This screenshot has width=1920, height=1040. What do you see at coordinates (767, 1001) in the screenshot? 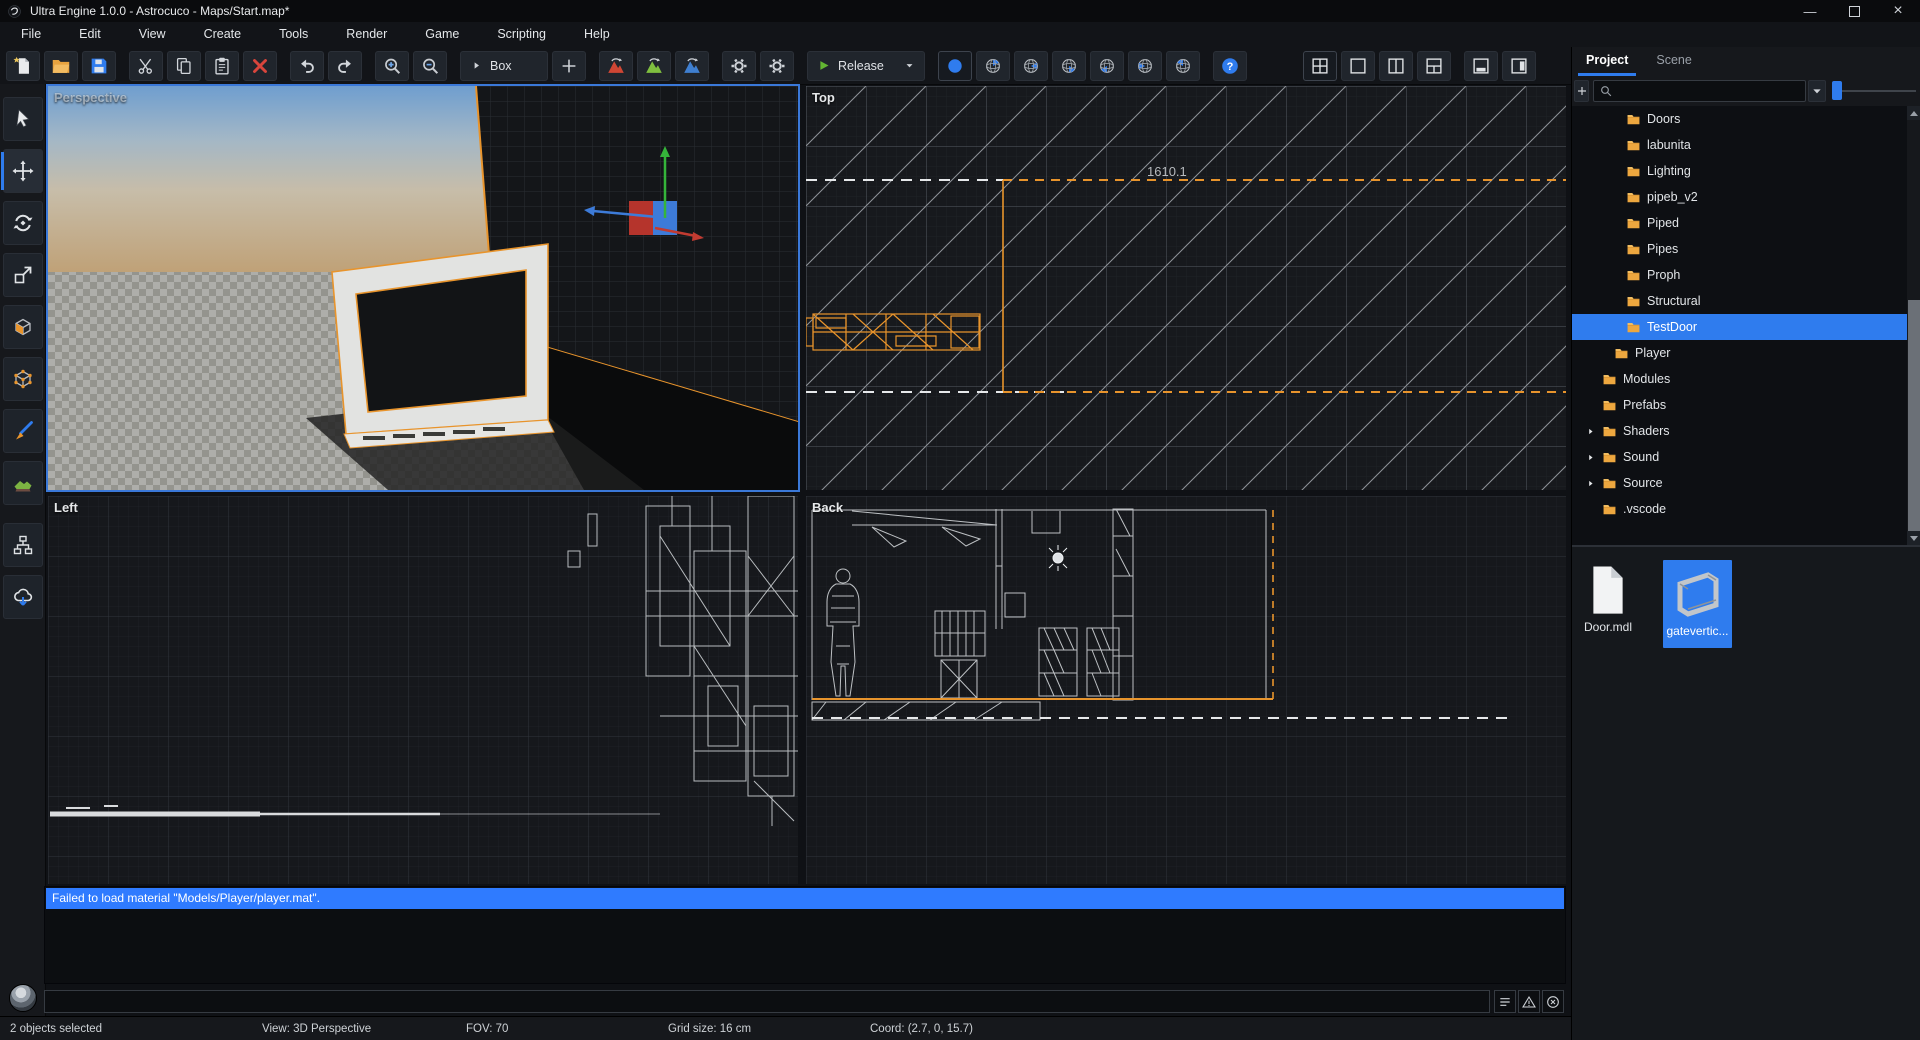
I see `console-command-input` at bounding box center [767, 1001].